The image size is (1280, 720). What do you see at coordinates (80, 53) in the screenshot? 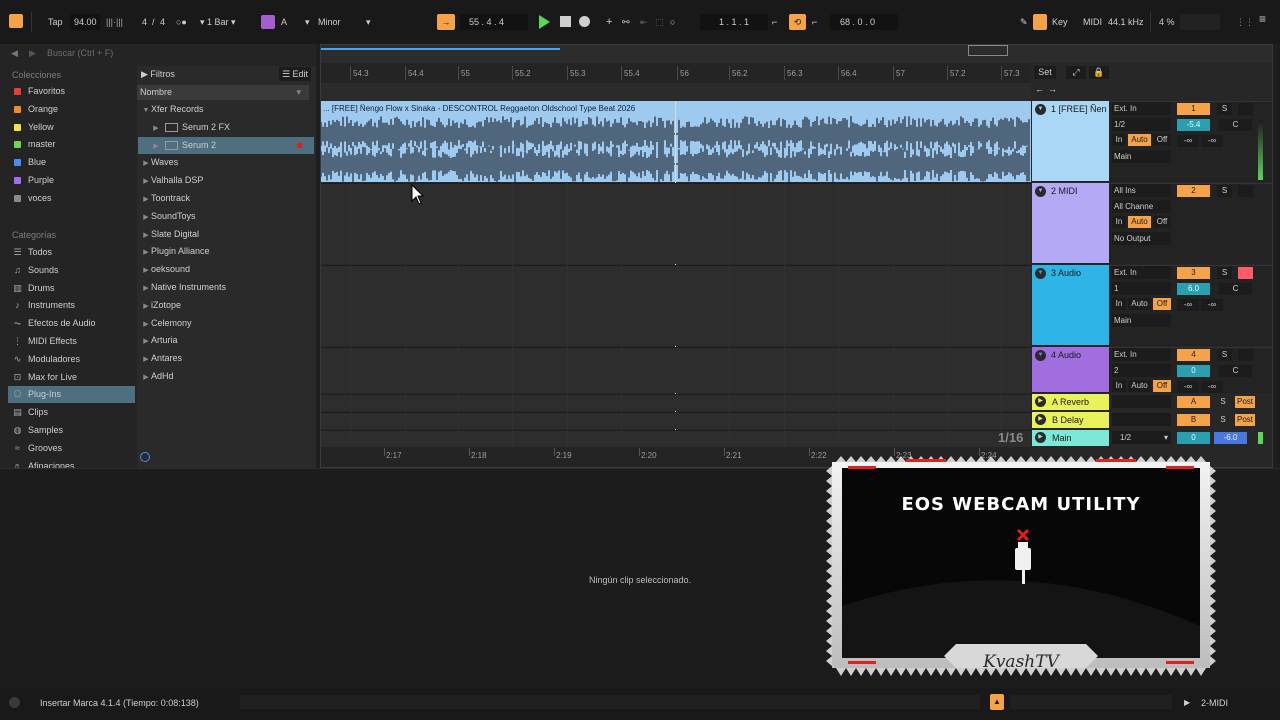
I see `browser-search-input: Buscar (Ctrl + F)` at bounding box center [80, 53].